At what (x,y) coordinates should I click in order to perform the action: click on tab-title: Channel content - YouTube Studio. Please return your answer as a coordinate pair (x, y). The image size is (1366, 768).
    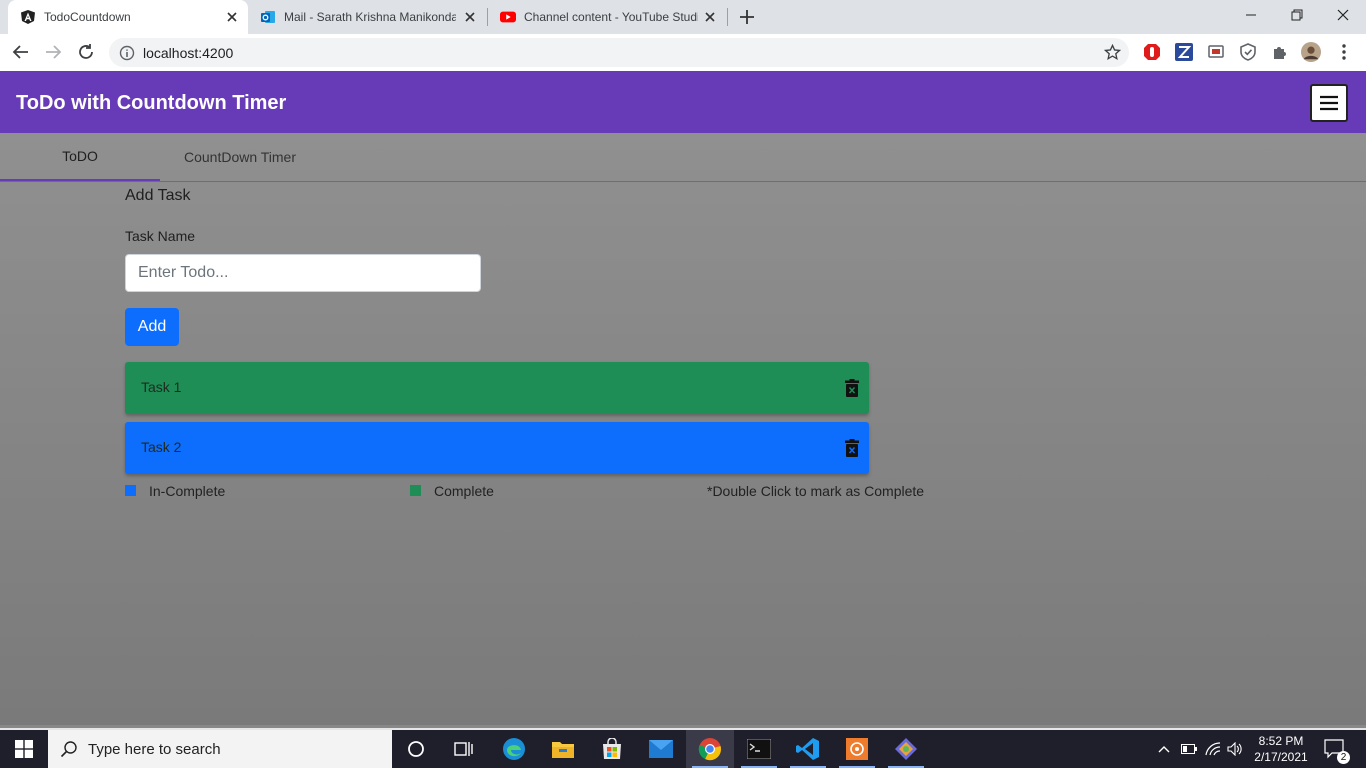
    Looking at the image, I should click on (611, 17).